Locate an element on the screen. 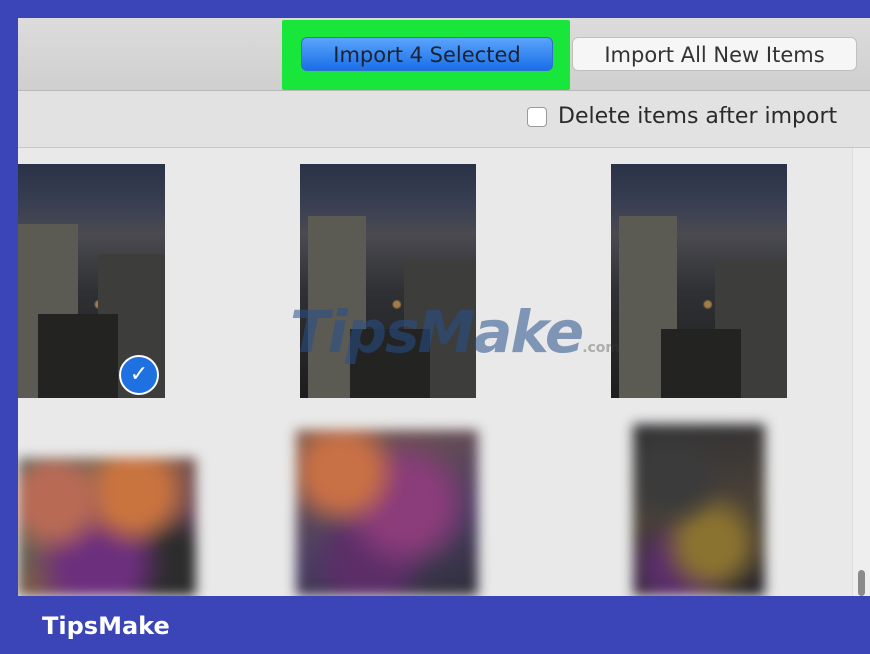  scrollbar-thumb is located at coordinates (861, 583).